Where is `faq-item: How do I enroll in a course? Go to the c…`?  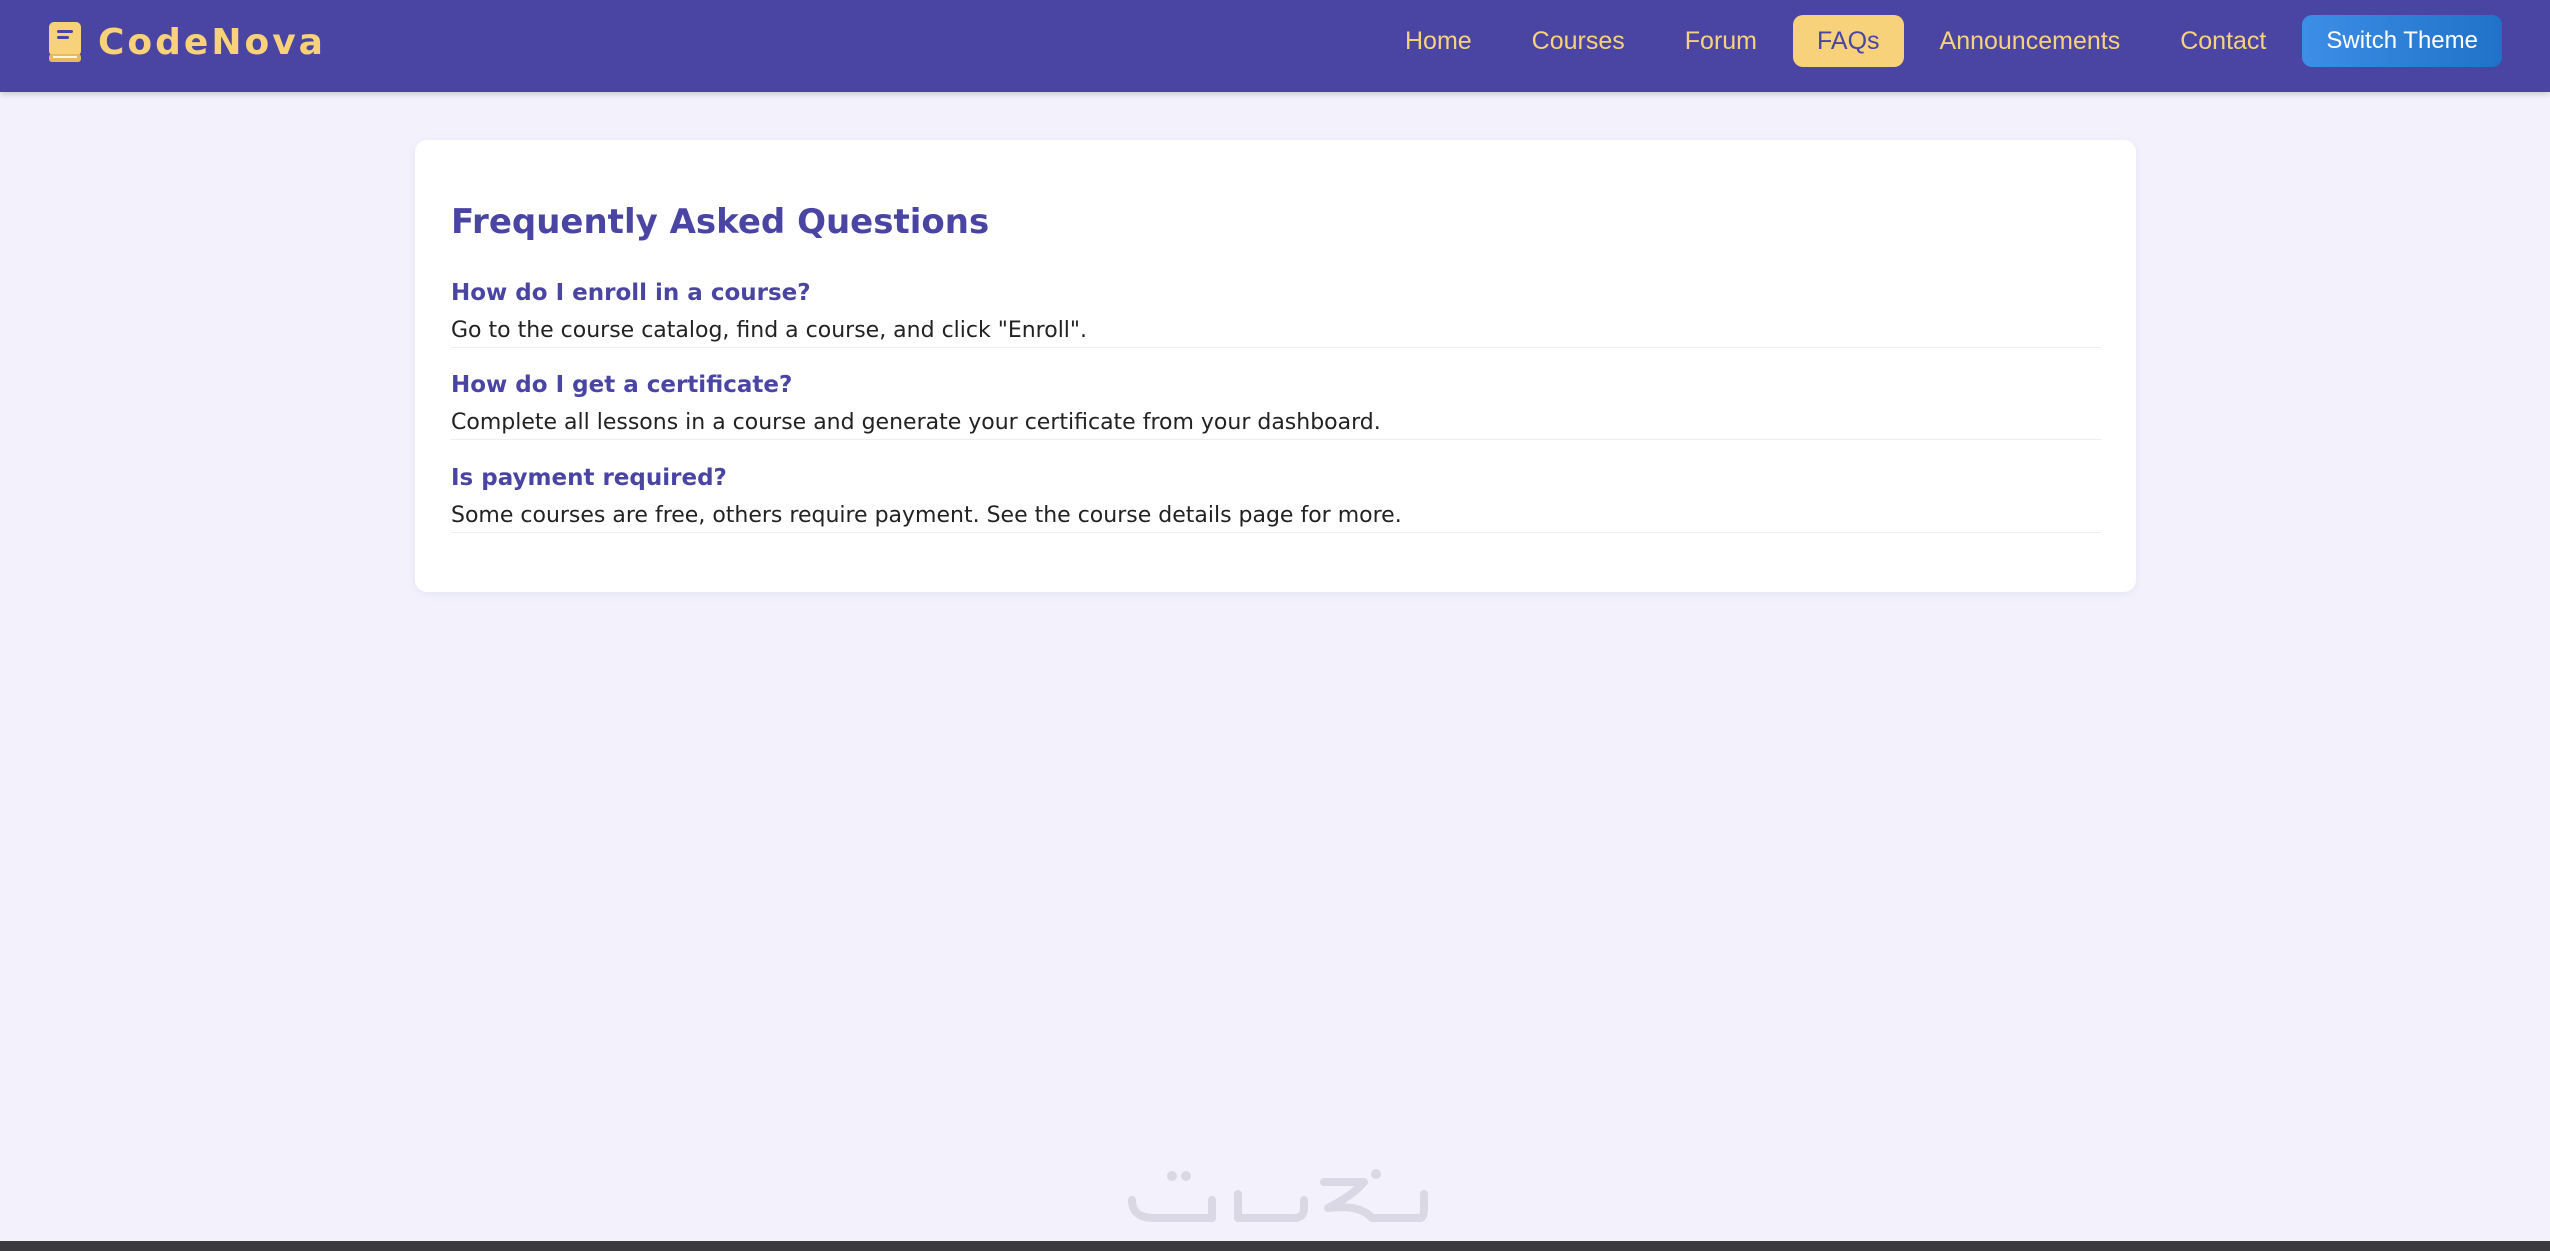
faq-item: How do I enroll in a course? Go to the c… is located at coordinates (1276, 325).